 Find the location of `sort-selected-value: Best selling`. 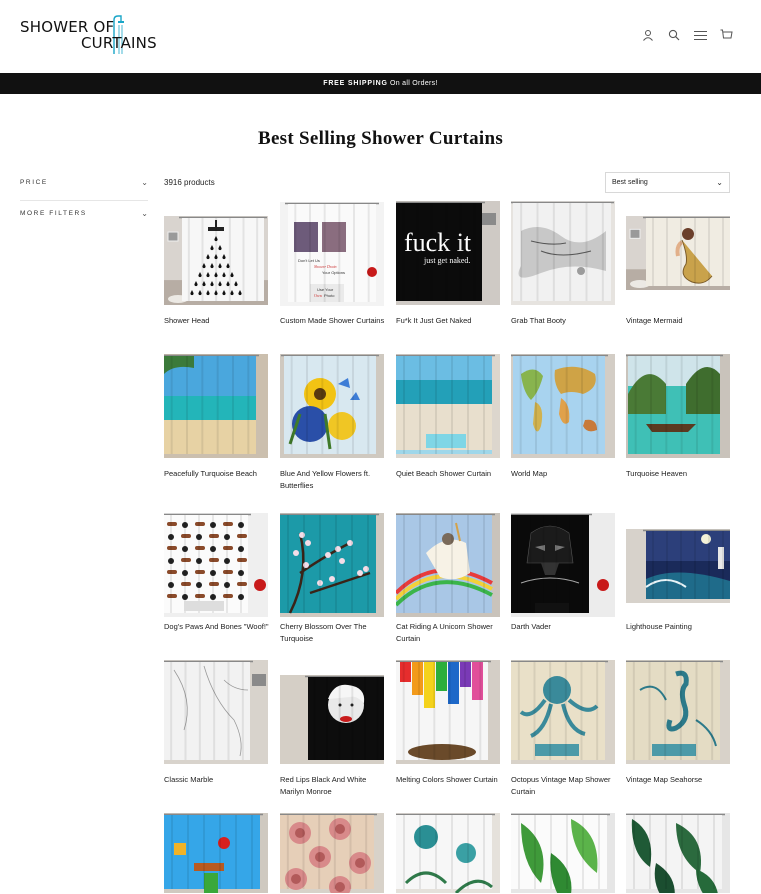

sort-selected-value: Best selling is located at coordinates (630, 182).